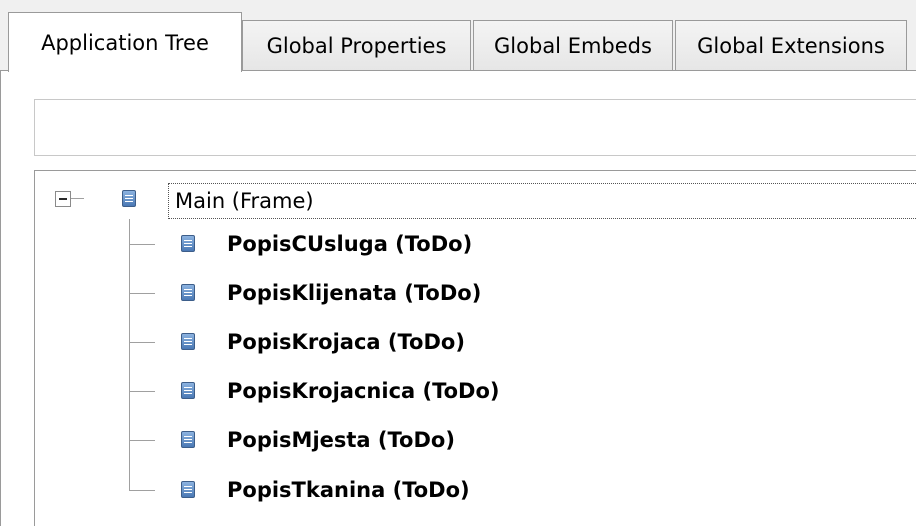  Describe the element at coordinates (341, 440) in the screenshot. I see `tree-node-popismjesta: PopisMjesta (ToDo)` at that location.